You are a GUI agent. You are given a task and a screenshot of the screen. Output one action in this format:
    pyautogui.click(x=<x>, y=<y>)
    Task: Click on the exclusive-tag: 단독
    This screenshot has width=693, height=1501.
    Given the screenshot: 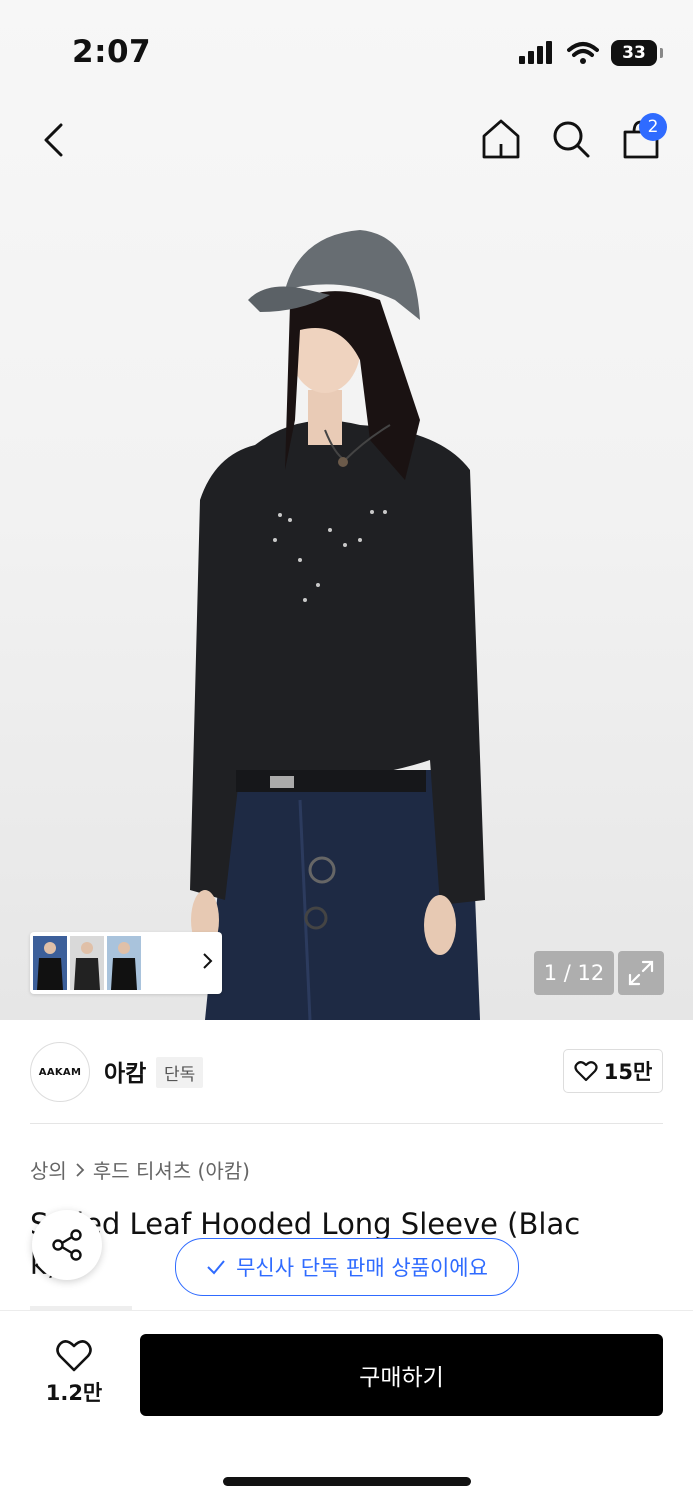 What is the action you would take?
    pyautogui.click(x=180, y=1072)
    